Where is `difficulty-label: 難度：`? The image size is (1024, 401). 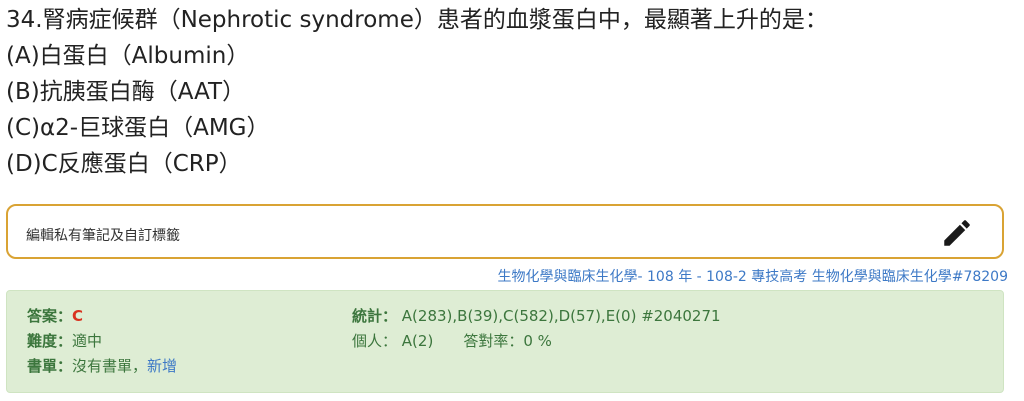
difficulty-label: 難度： is located at coordinates (50, 341).